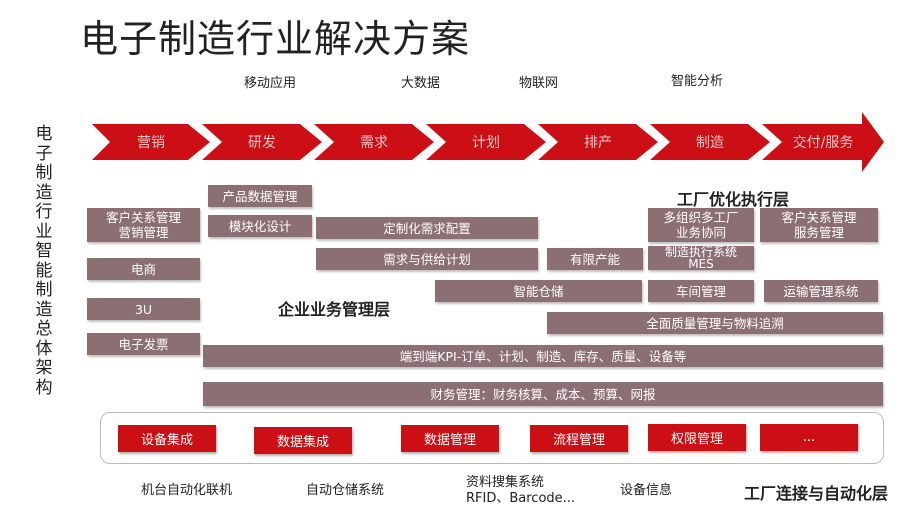 This screenshot has height=519, width=920. I want to click on step-label-delivery: 交付/服务, so click(823, 142).